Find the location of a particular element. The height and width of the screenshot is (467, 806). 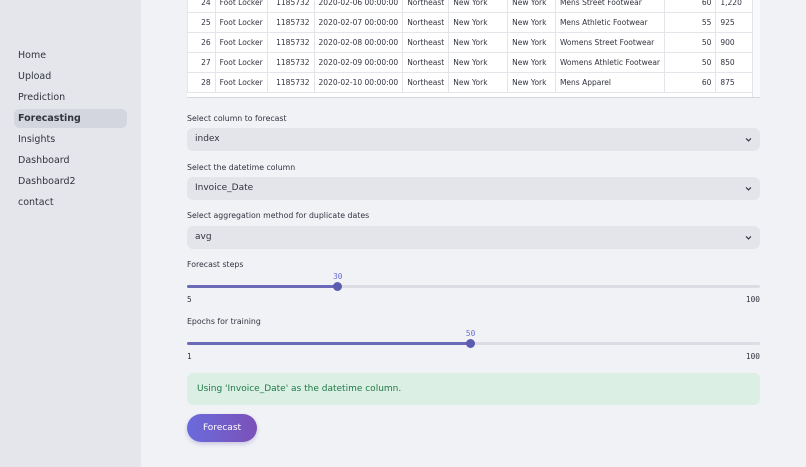

forecast-column-select: index is located at coordinates (473, 139).